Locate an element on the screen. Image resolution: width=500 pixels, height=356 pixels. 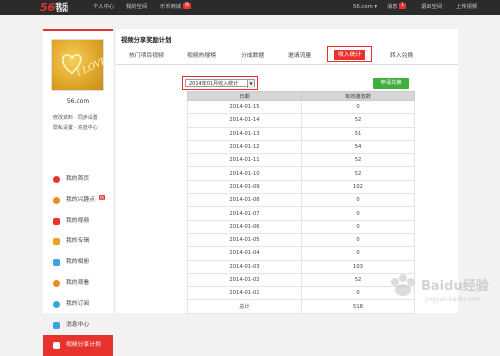
table-row: 2014-01-10 52 is located at coordinates (301, 173).